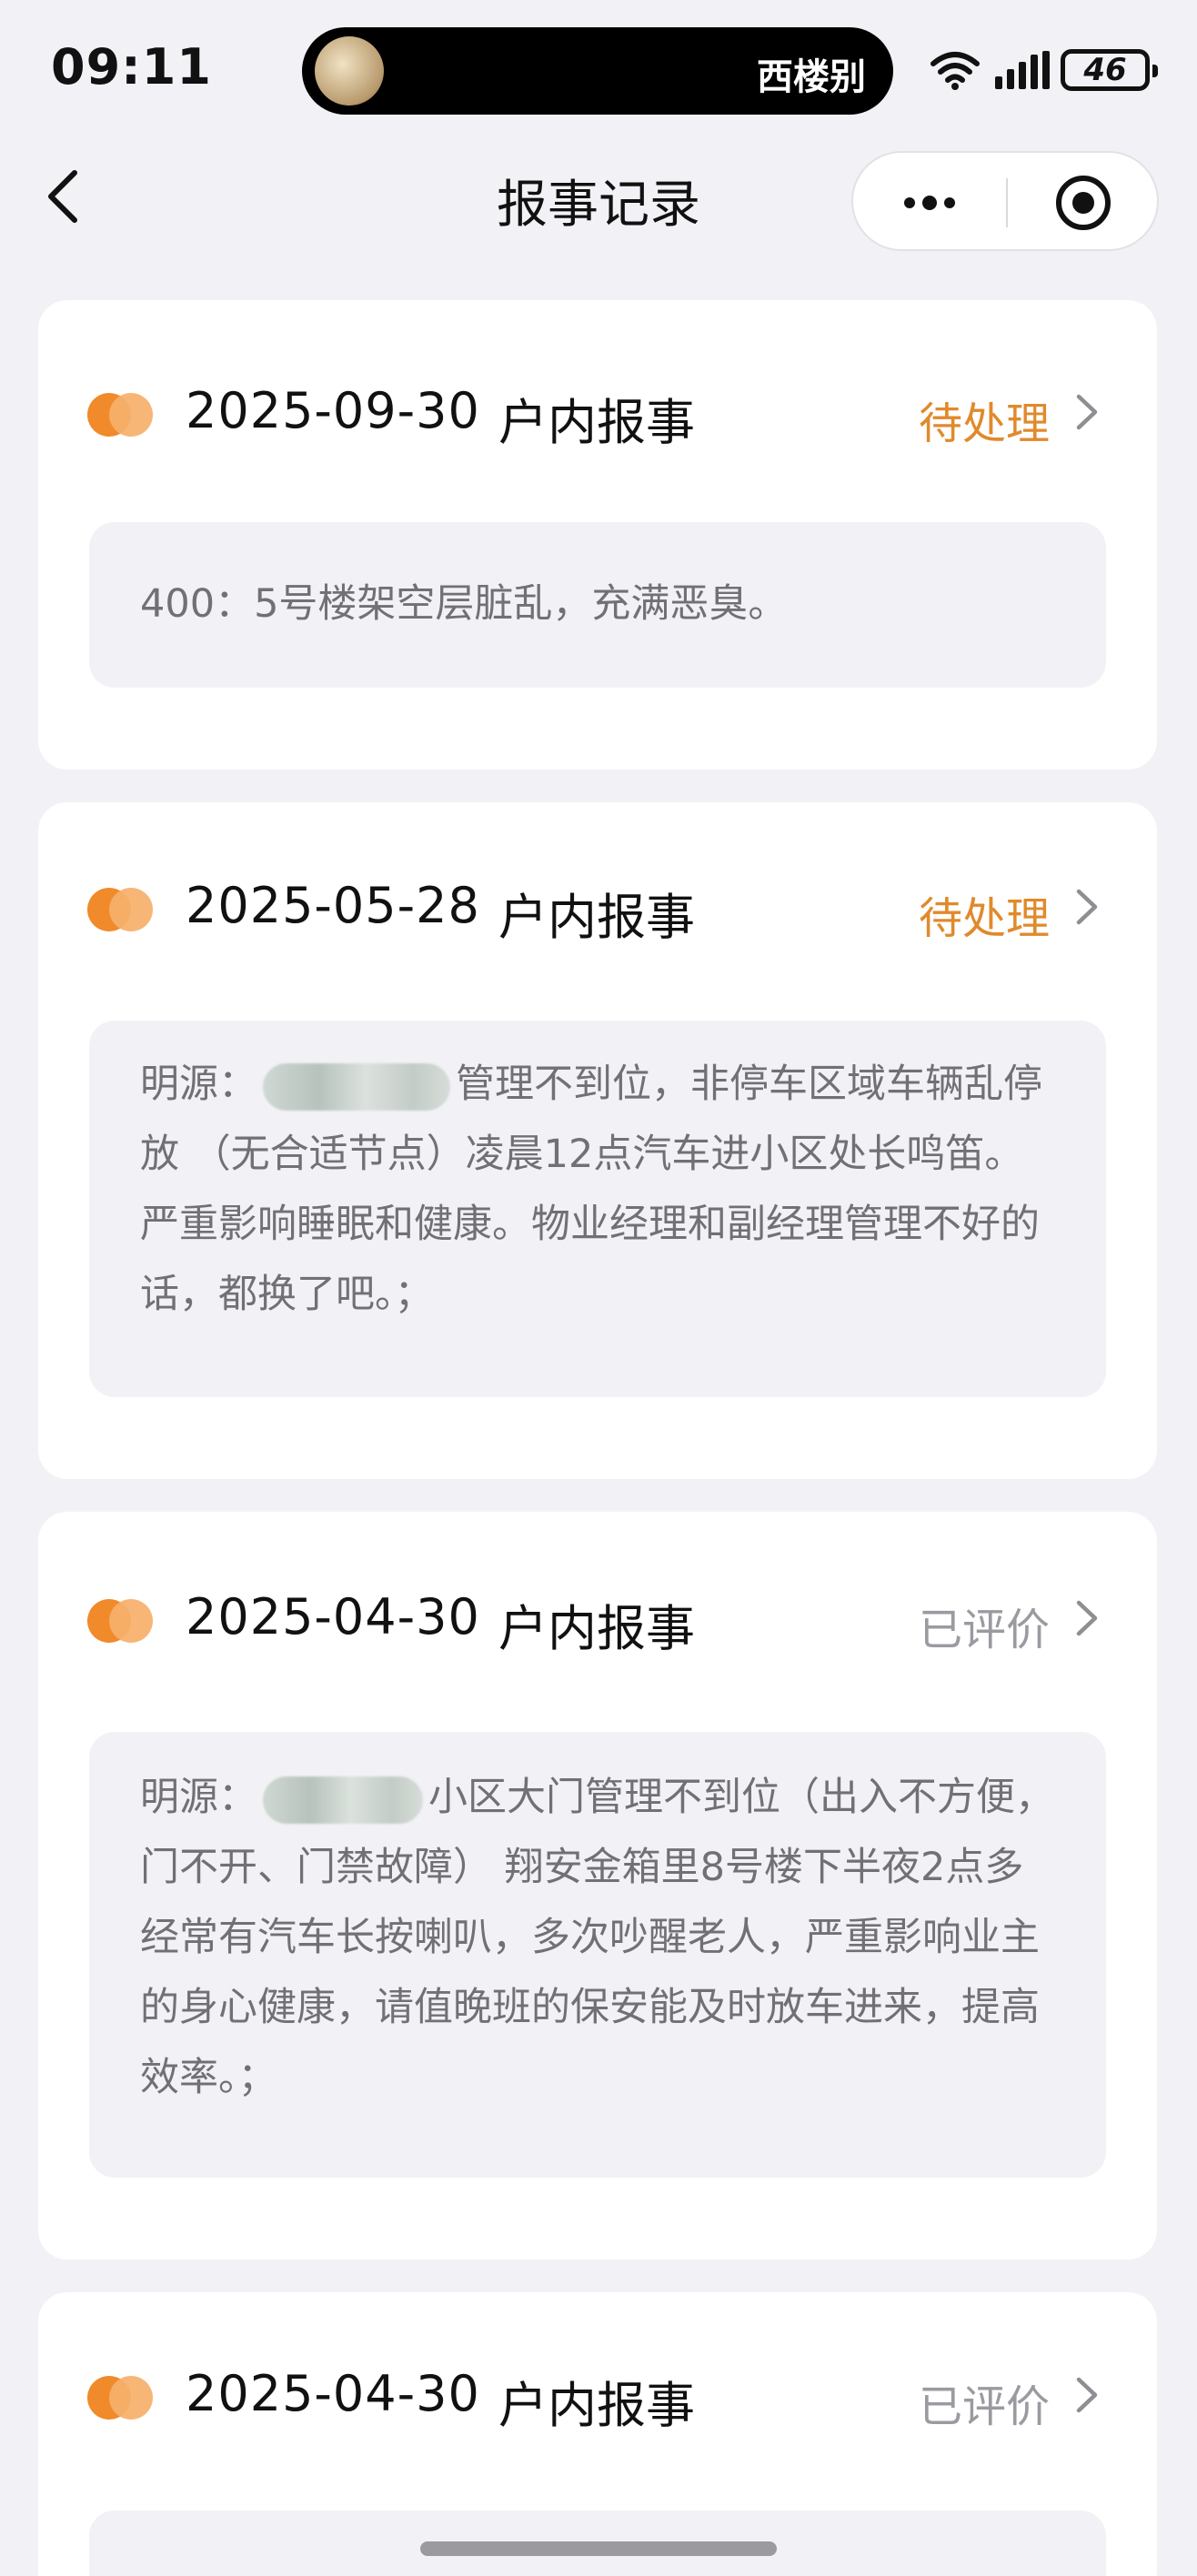 The height and width of the screenshot is (2576, 1197). Describe the element at coordinates (1083, 203) in the screenshot. I see `close-miniprogram-icon` at that location.